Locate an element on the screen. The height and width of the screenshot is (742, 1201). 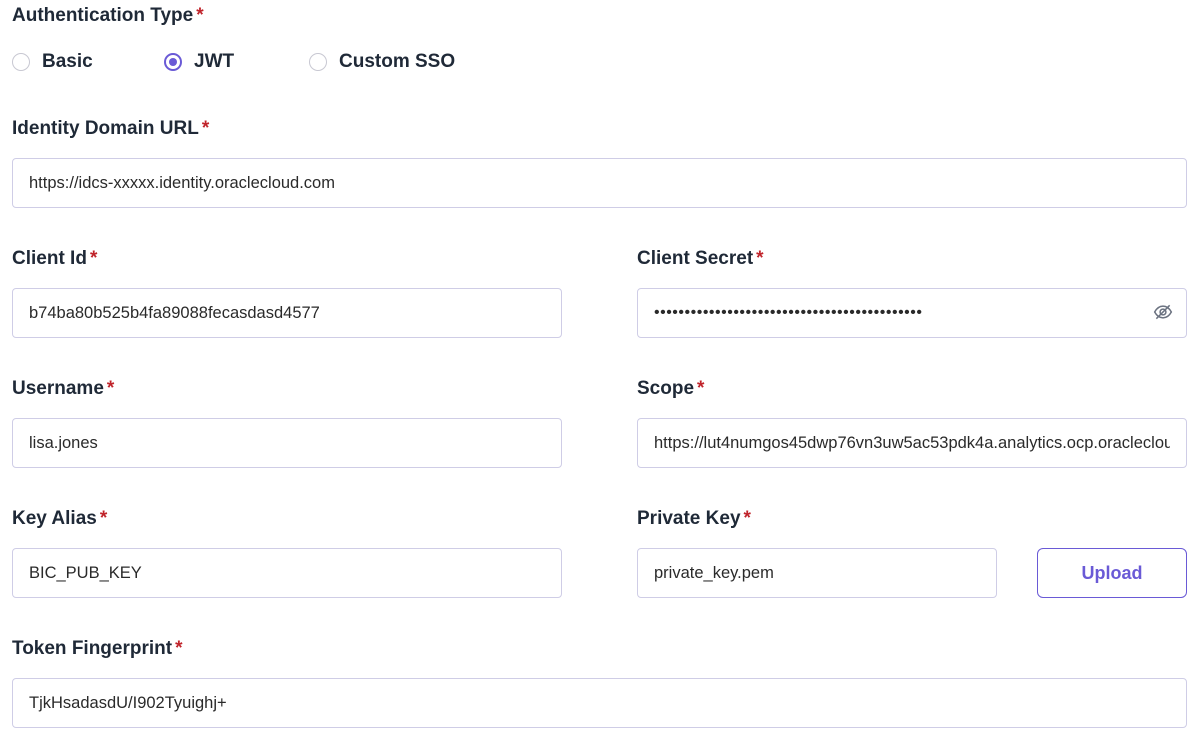
radio-label-basic: Basic is located at coordinates (67, 61).